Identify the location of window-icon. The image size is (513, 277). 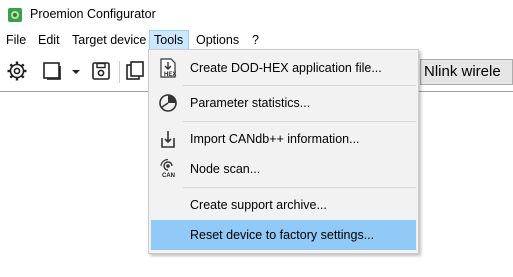
(52, 71).